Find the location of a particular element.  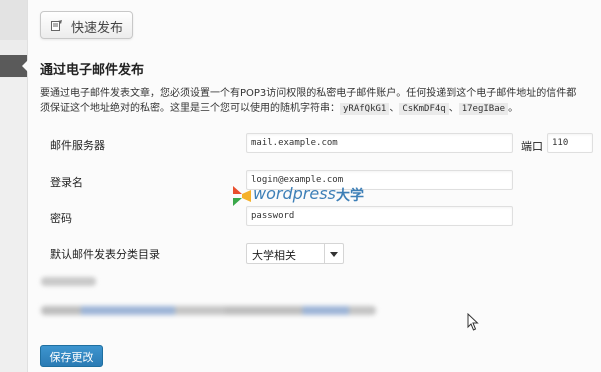

admin-menu-item-active is located at coordinates (14, 66).